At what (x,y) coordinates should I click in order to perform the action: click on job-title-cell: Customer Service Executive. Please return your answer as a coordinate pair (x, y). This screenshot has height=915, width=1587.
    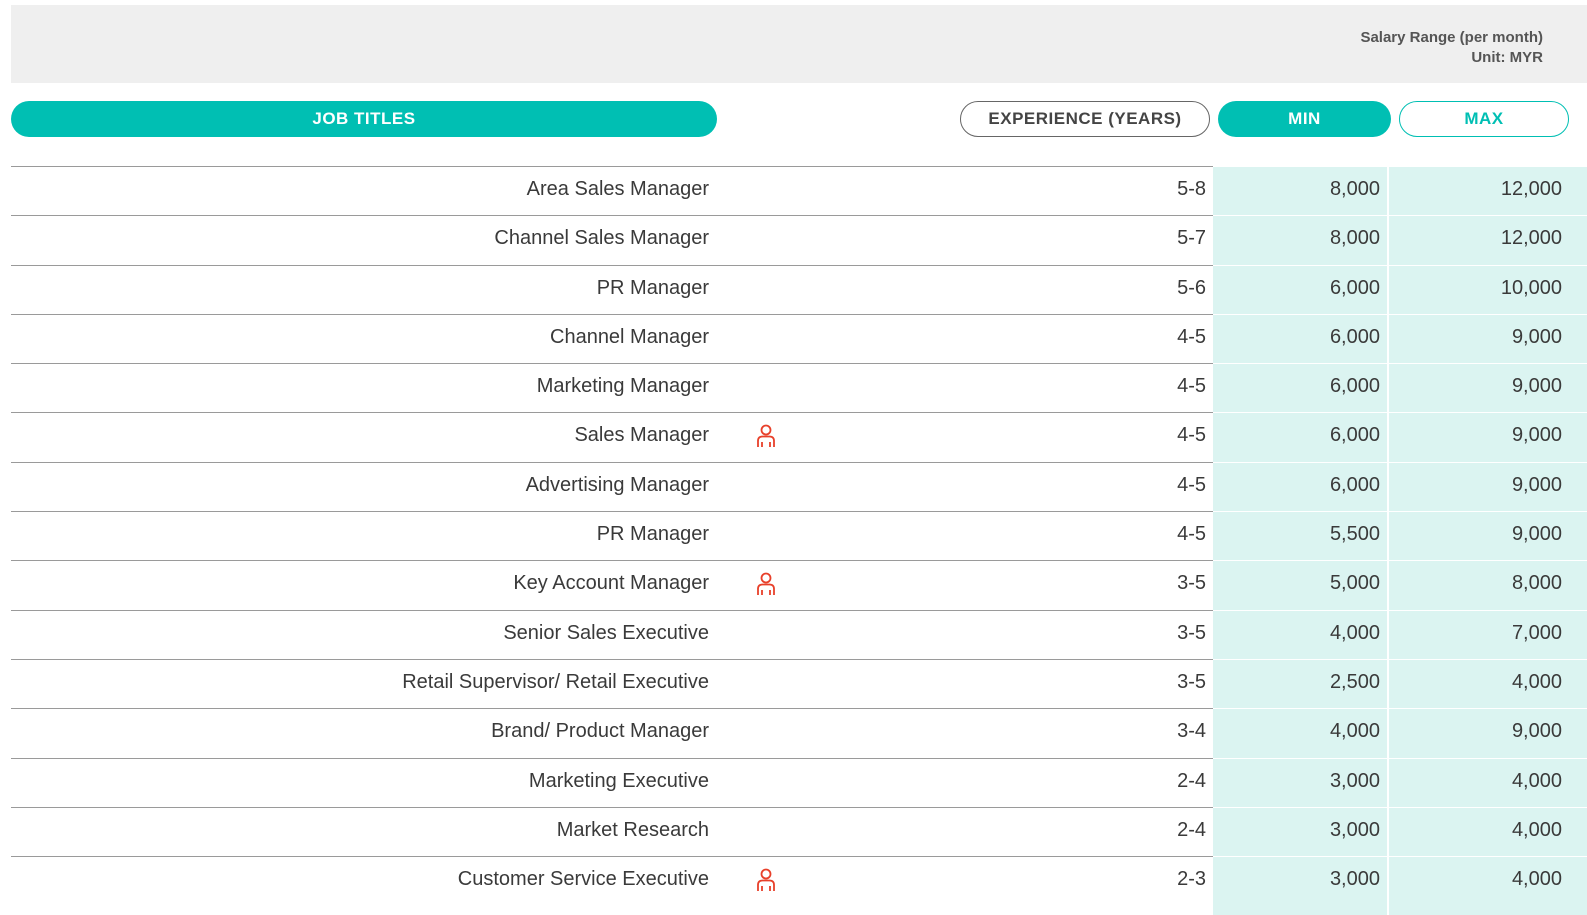
    Looking at the image, I should click on (583, 879).